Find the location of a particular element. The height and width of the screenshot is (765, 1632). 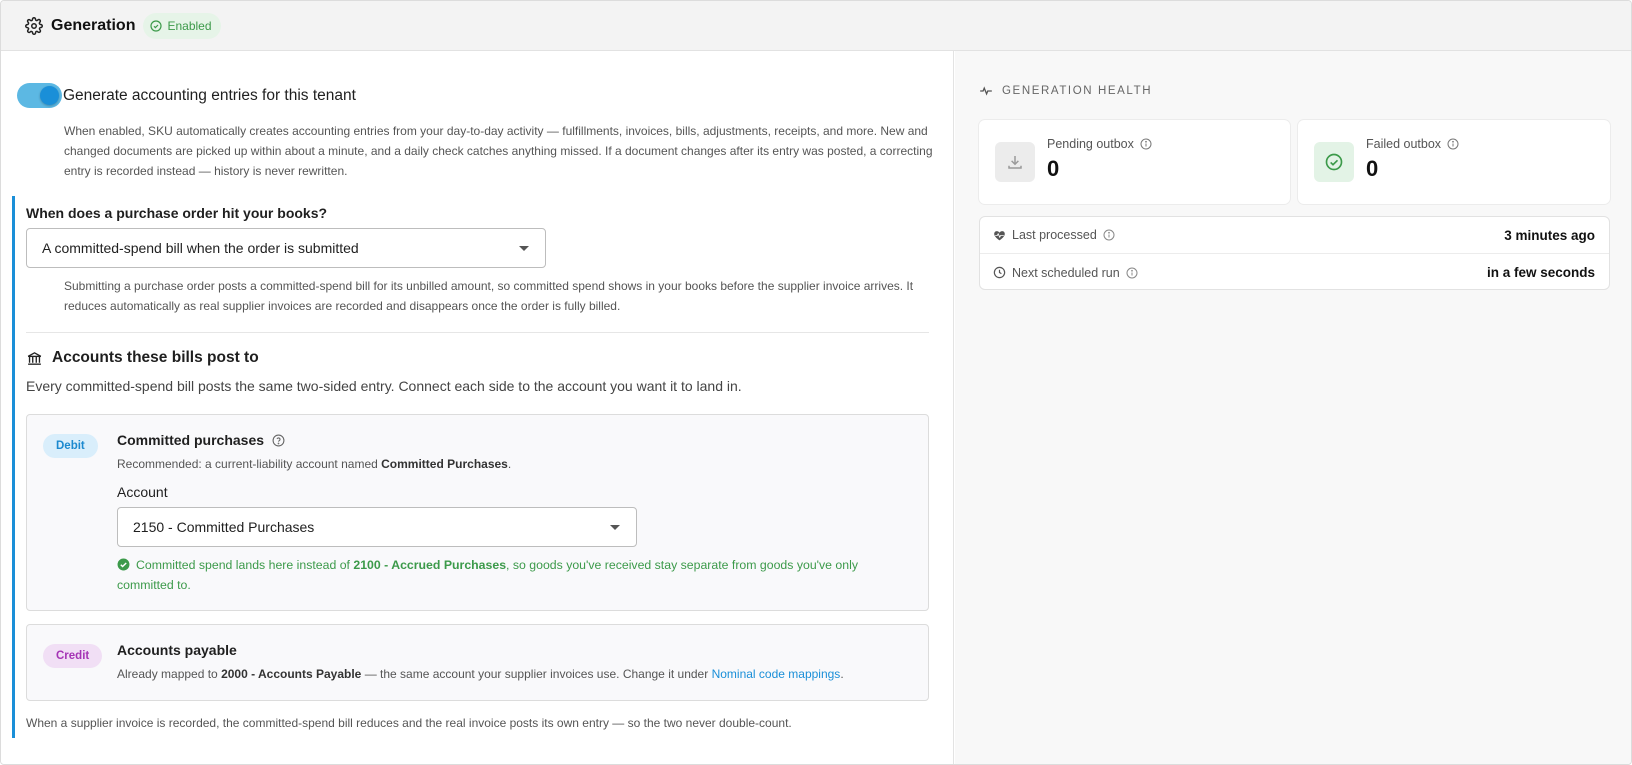

failed-outbox-label: Failed outbox is located at coordinates (1412, 144).